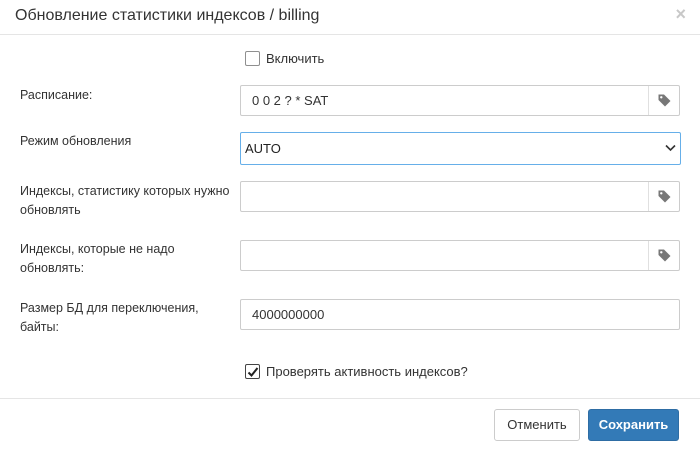  Describe the element at coordinates (680, 14) in the screenshot. I see `close-button: ×` at that location.